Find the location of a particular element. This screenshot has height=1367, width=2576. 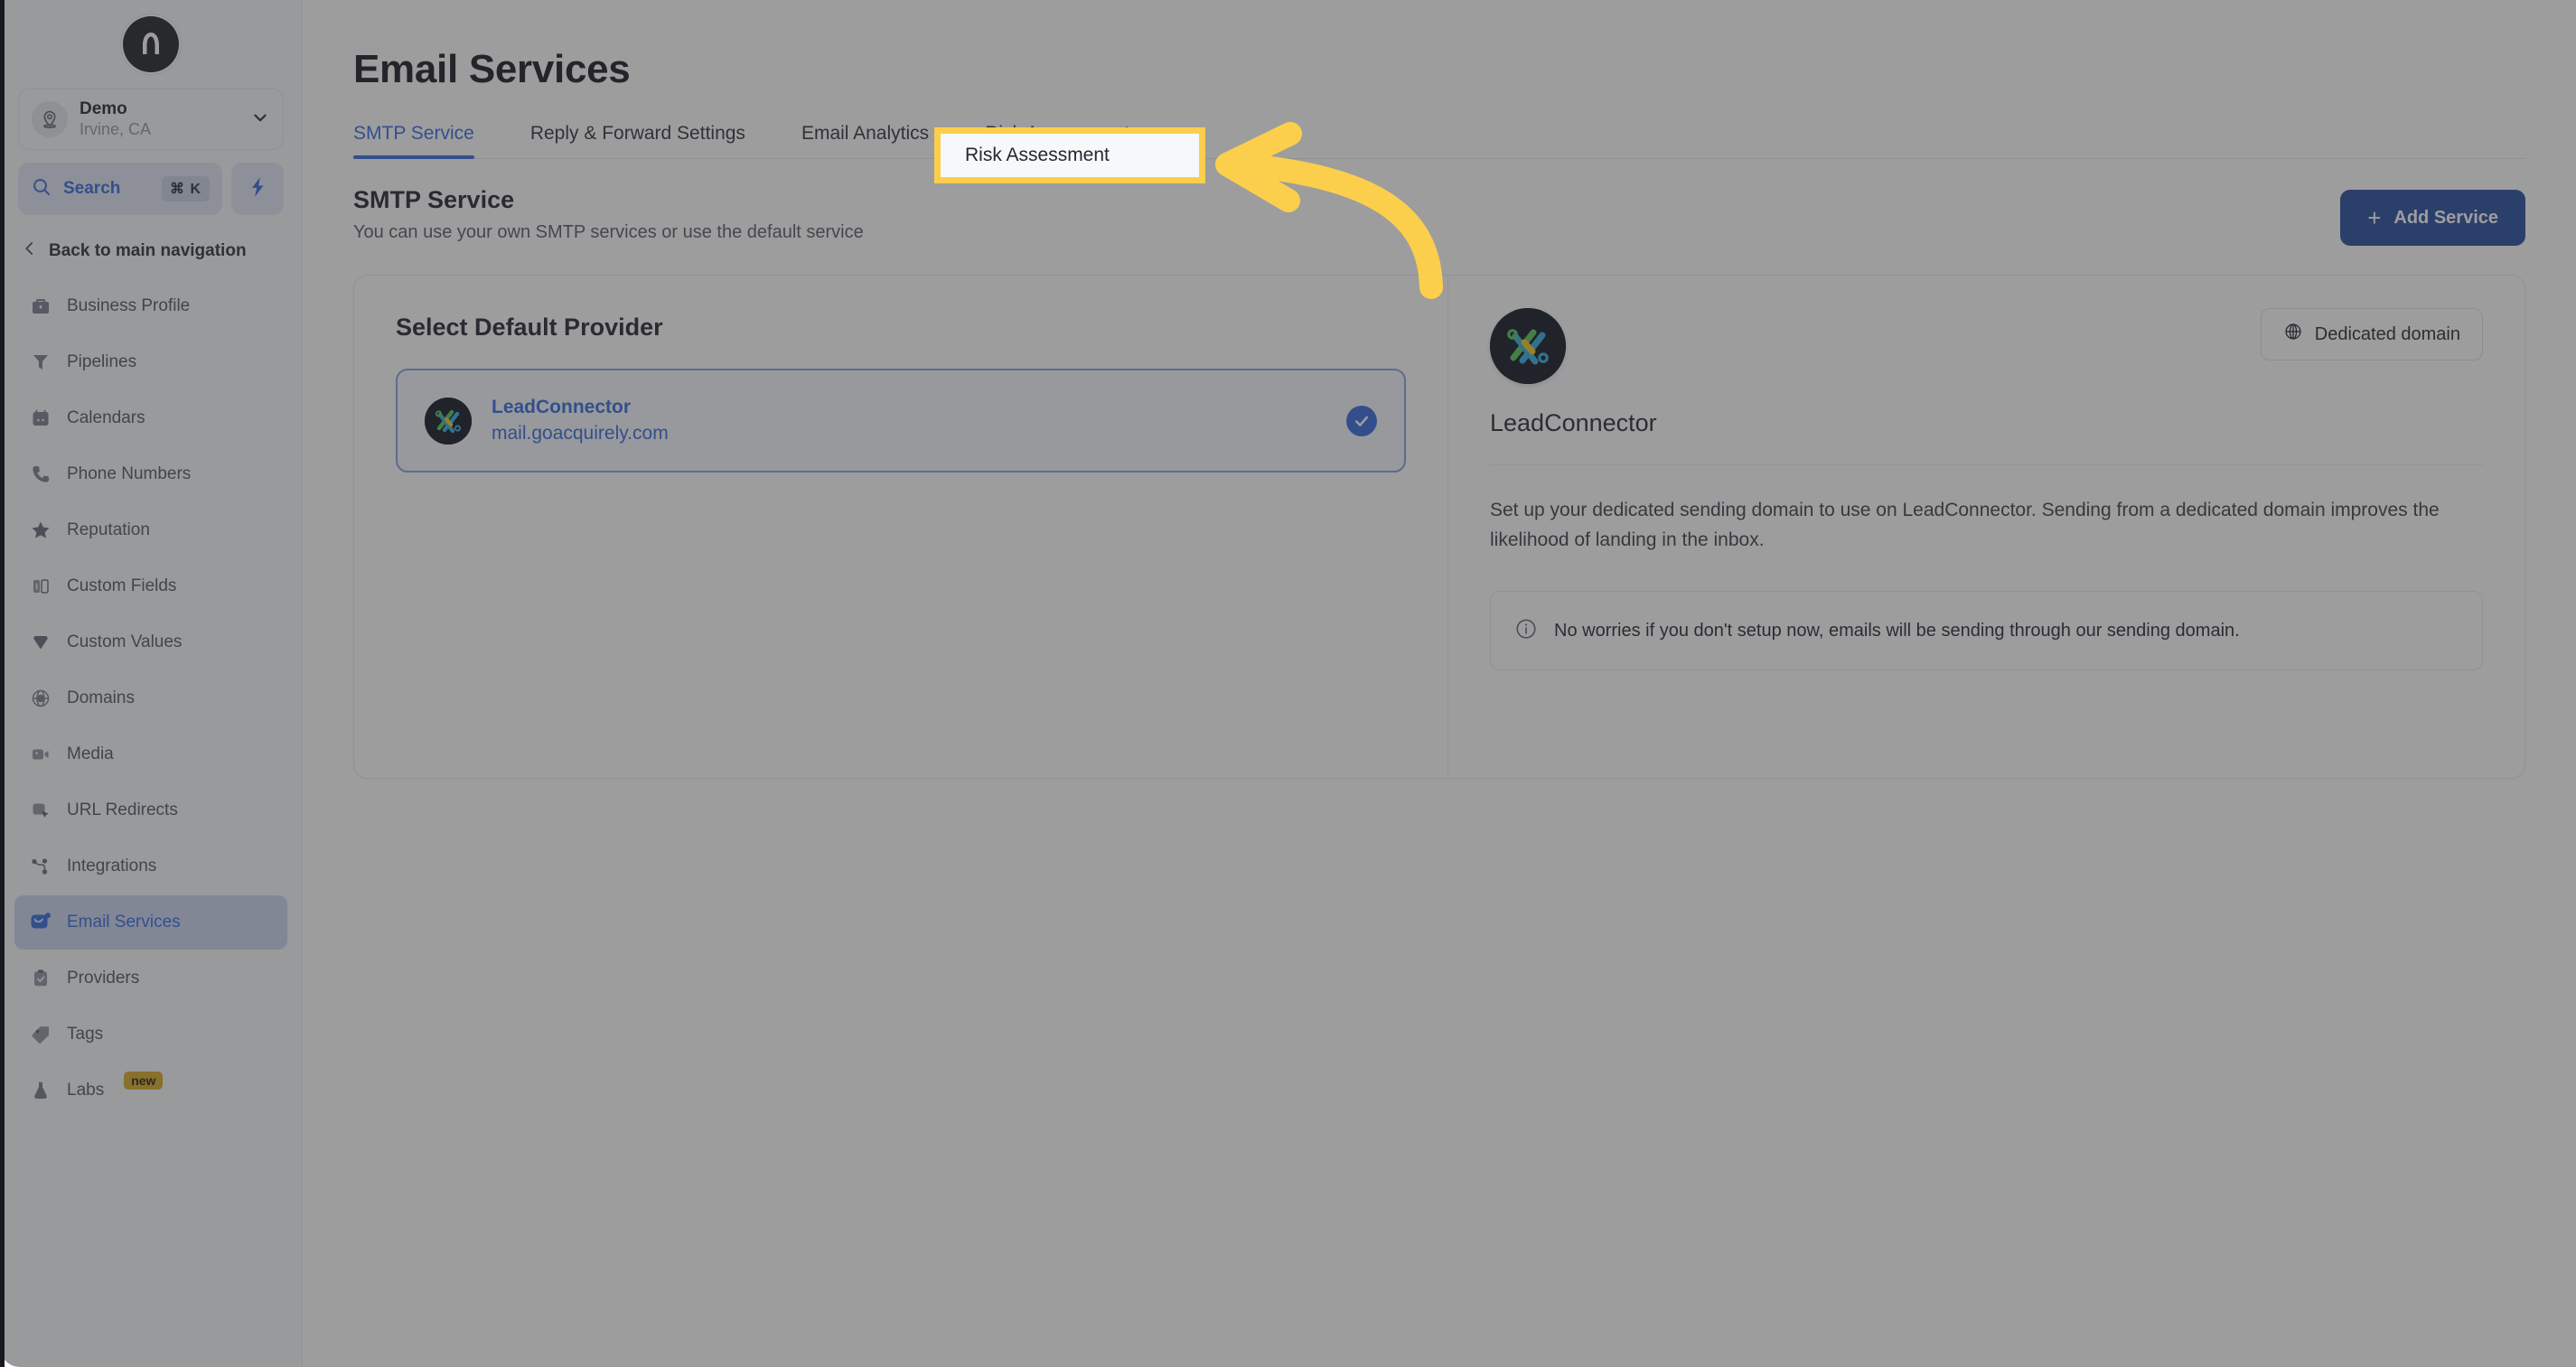

risk-assessment-highlight: Risk Assessment is located at coordinates (1069, 155).